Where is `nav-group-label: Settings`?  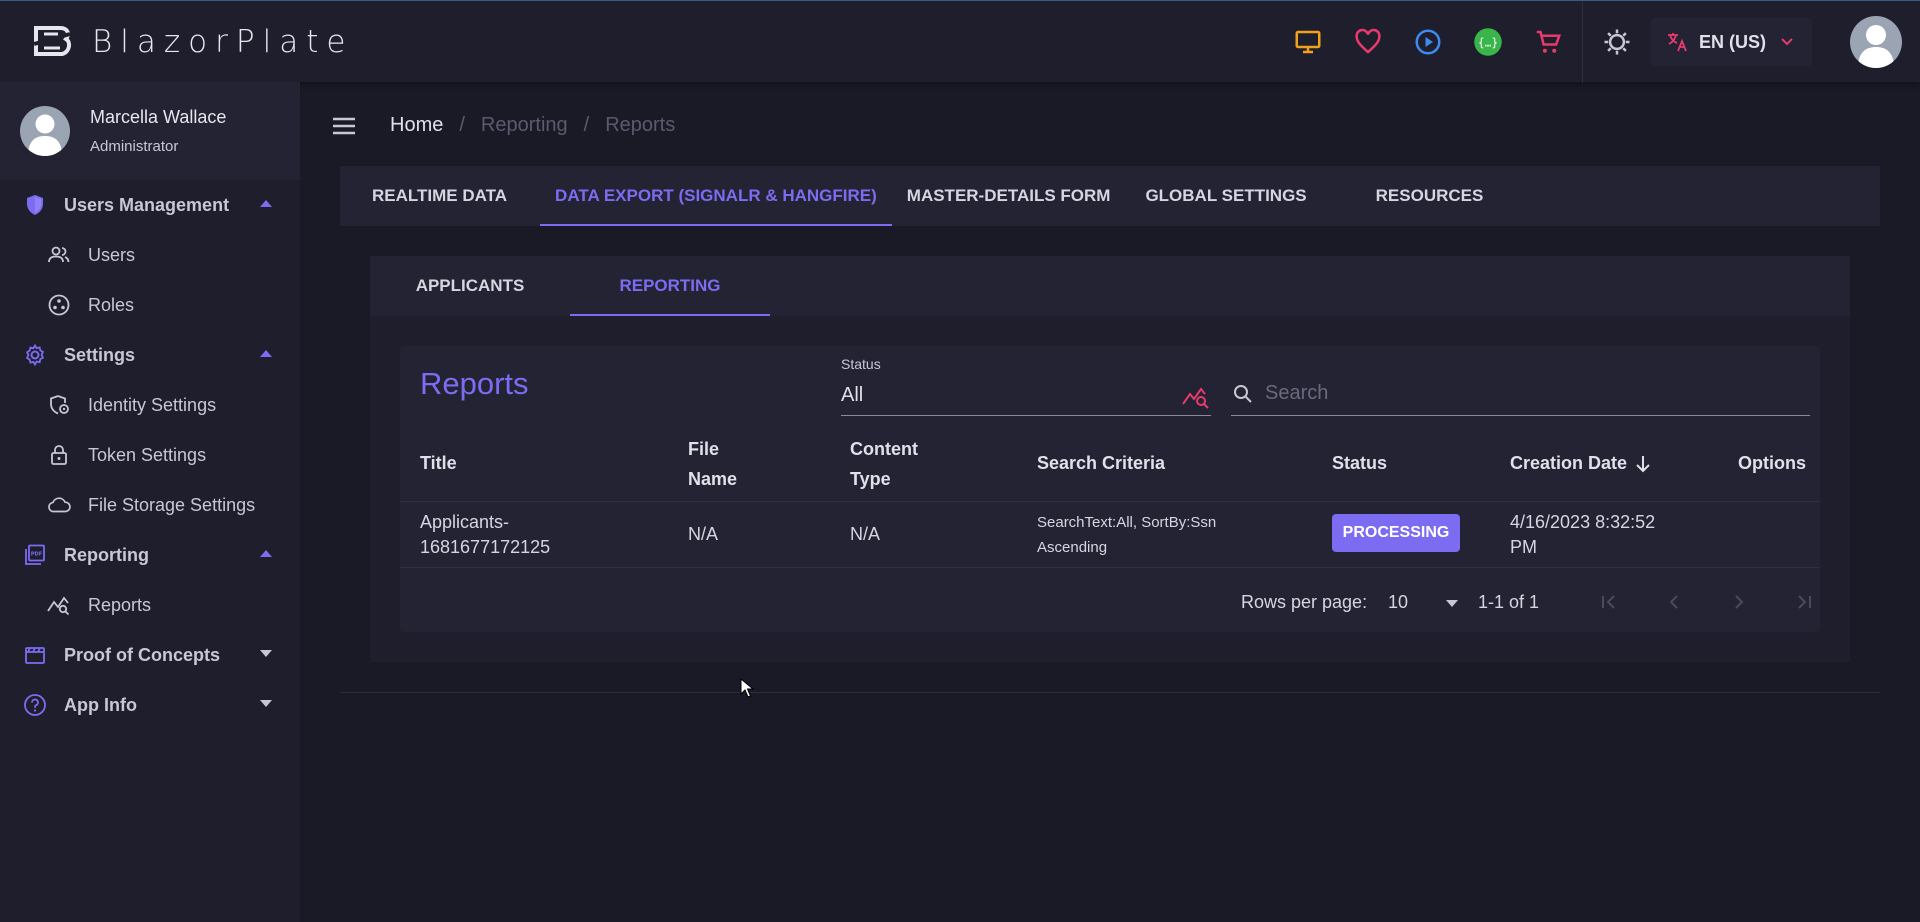
nav-group-label: Settings is located at coordinates (100, 354).